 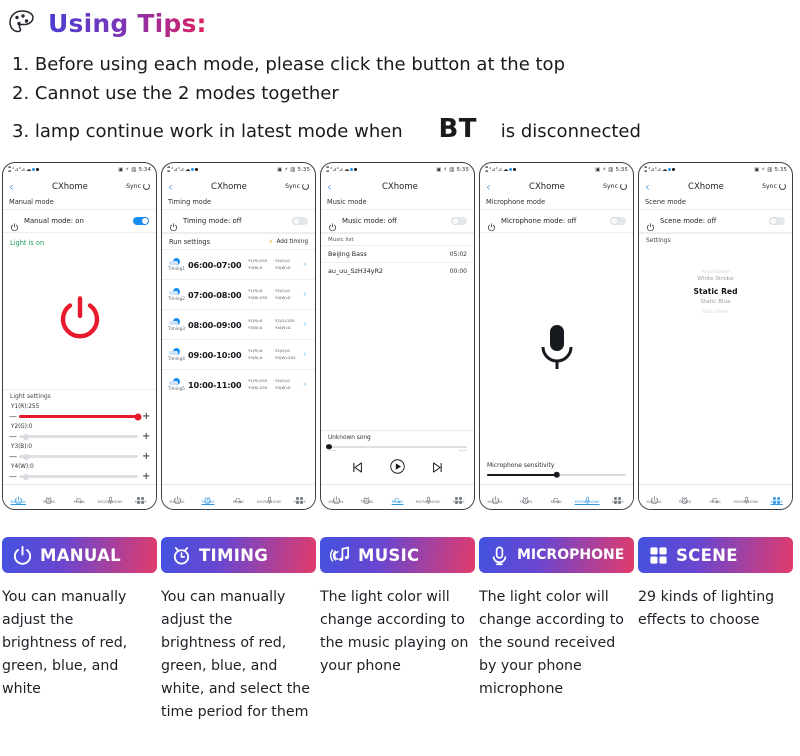 I want to click on manual-mode-toggle-row: Manual mode: on, so click(x=79, y=221).